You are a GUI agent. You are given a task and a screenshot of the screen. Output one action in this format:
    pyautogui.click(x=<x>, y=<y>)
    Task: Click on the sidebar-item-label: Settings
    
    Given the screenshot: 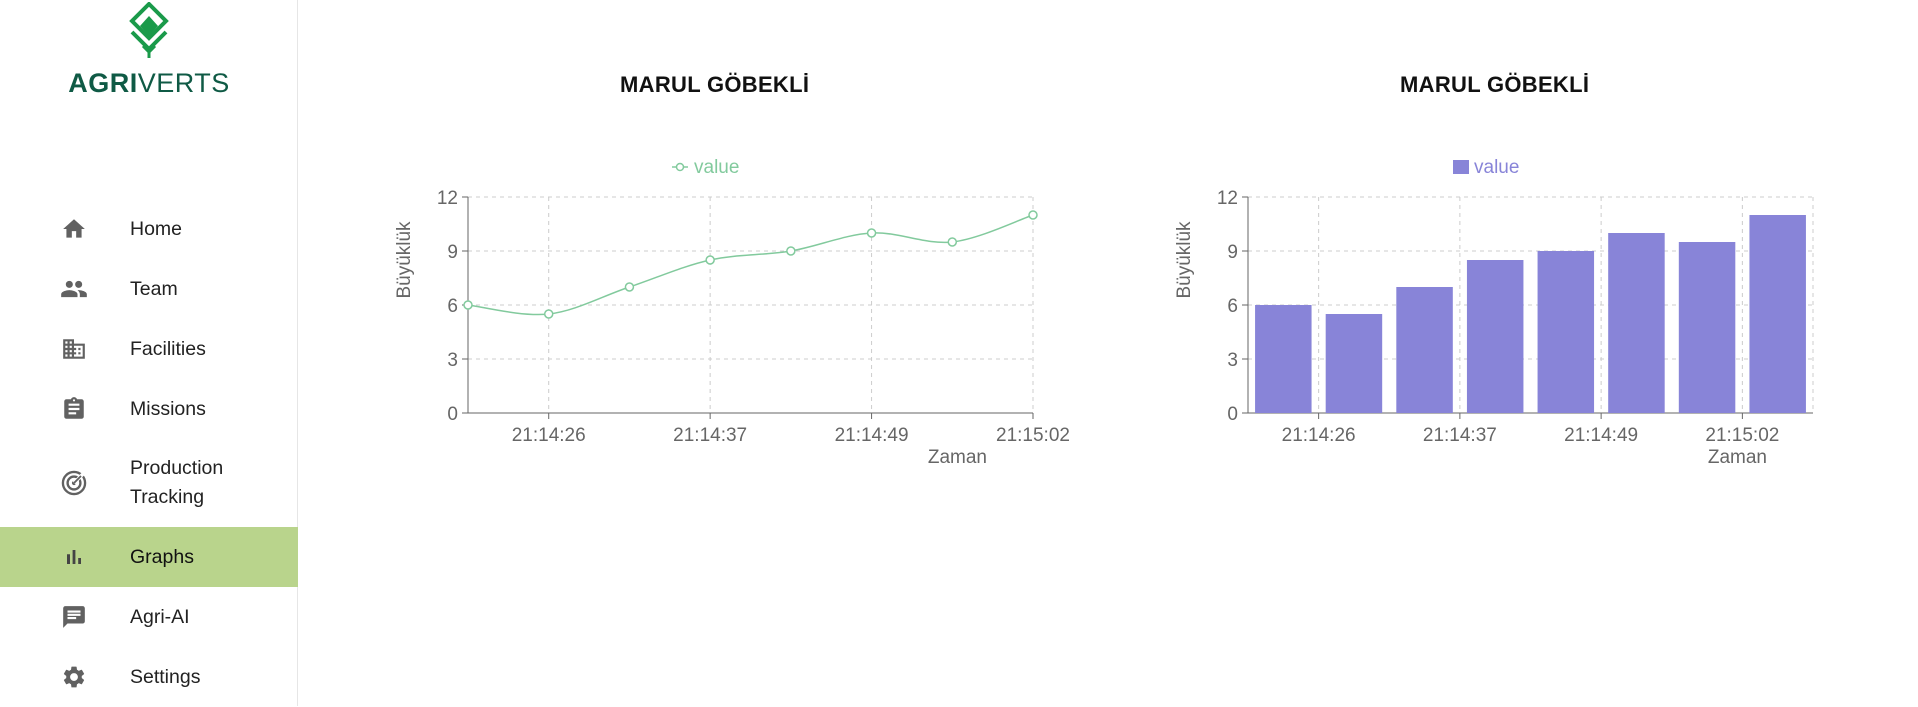 What is the action you would take?
    pyautogui.click(x=165, y=676)
    